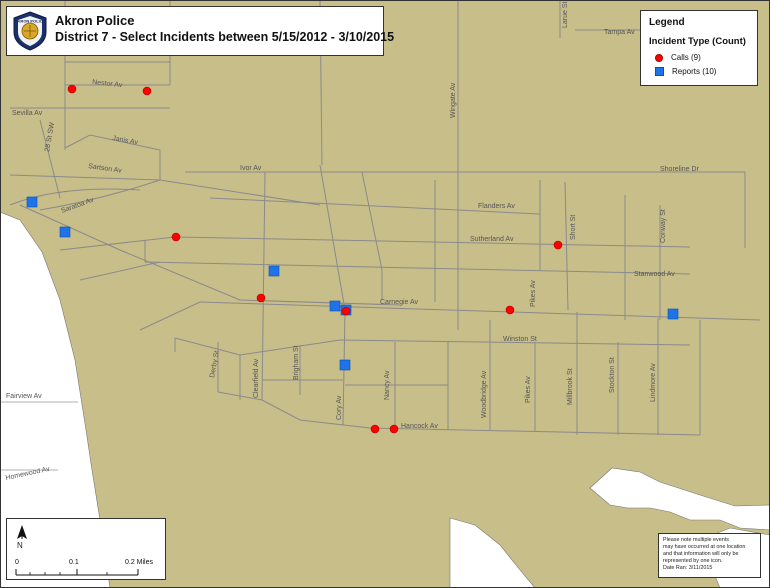 The image size is (770, 588). What do you see at coordinates (251, 168) in the screenshot?
I see `street-label-ivor: Ivor Av` at bounding box center [251, 168].